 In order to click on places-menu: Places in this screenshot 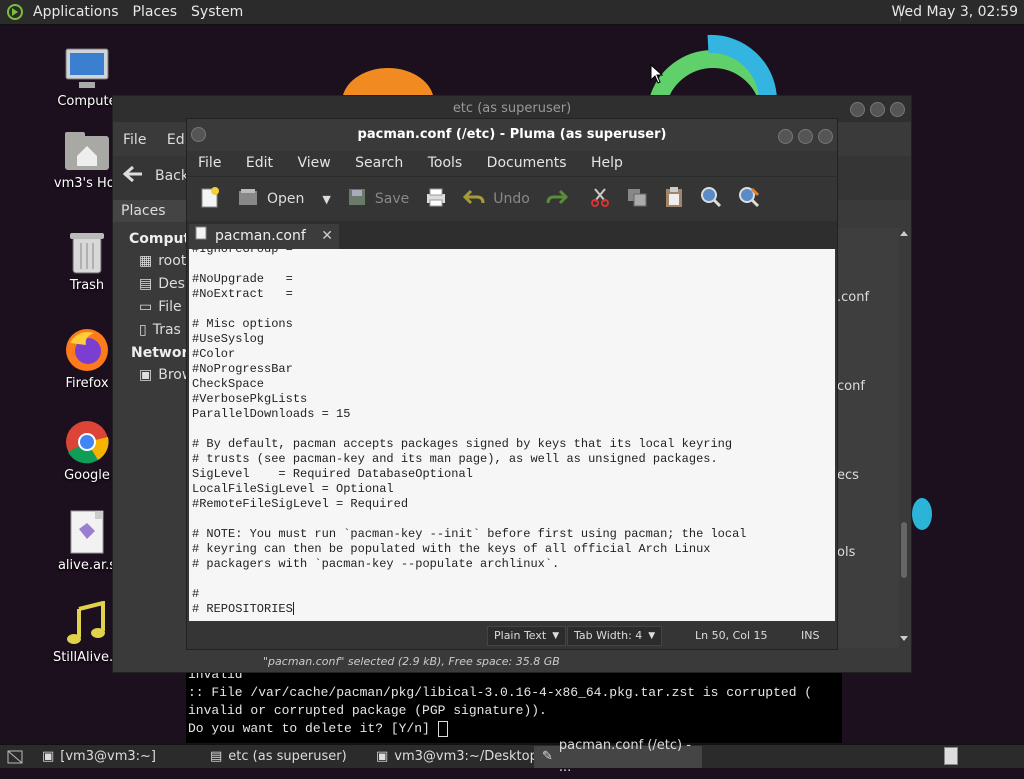, I will do `click(155, 12)`.